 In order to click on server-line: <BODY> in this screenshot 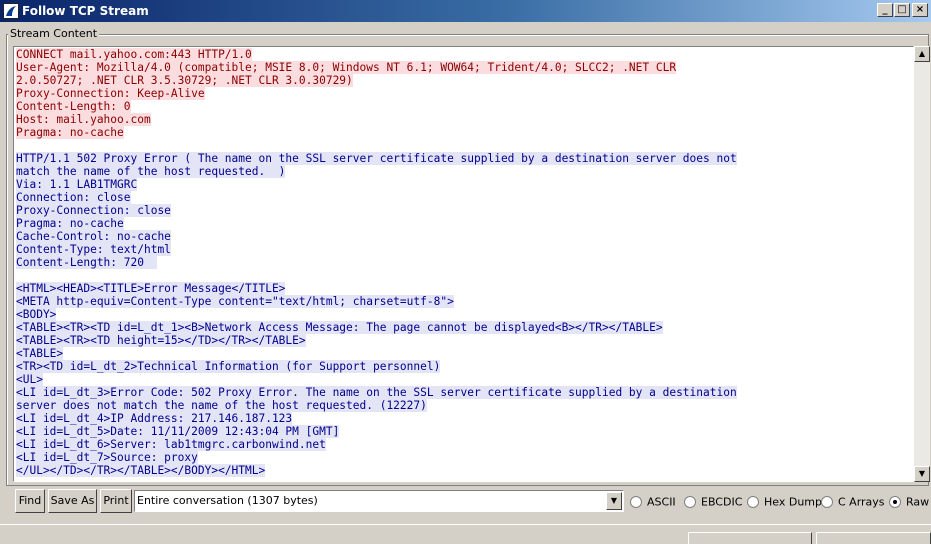, I will do `click(464, 314)`.